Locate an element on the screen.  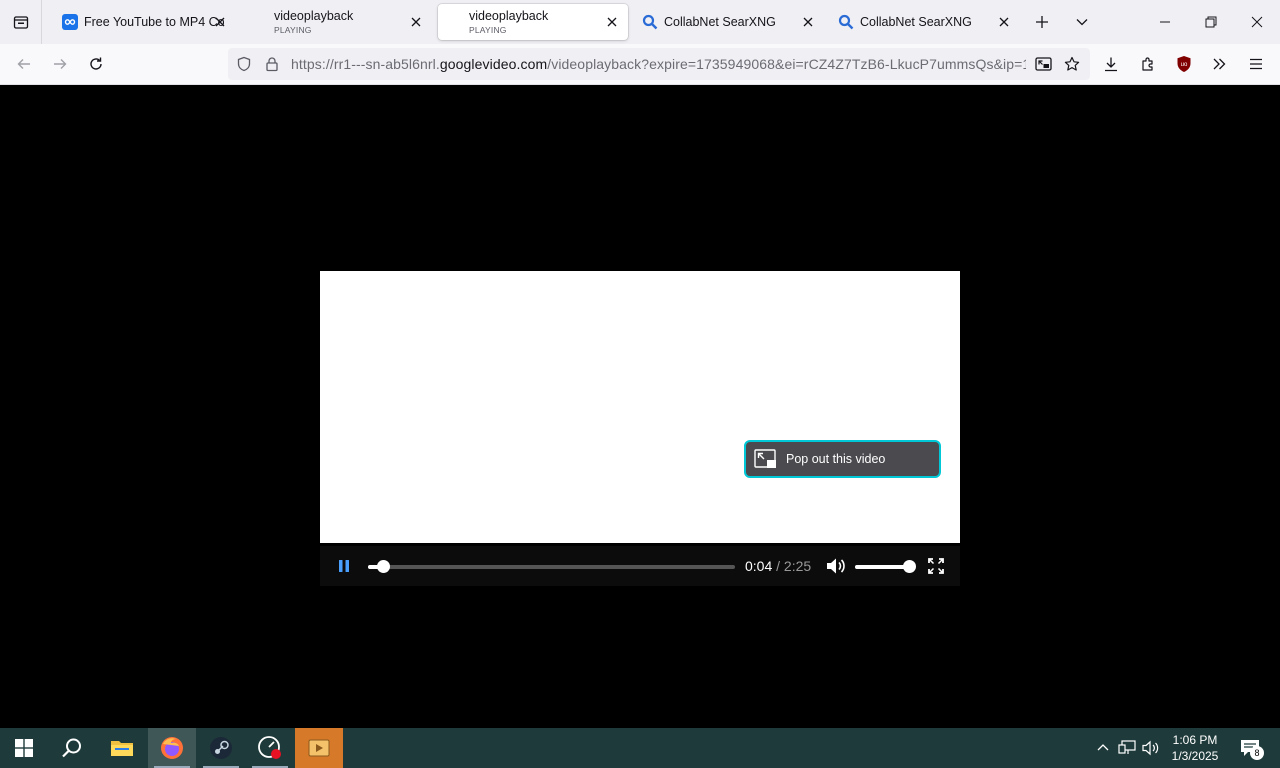
arrow-right-icon is located at coordinates (60, 64).